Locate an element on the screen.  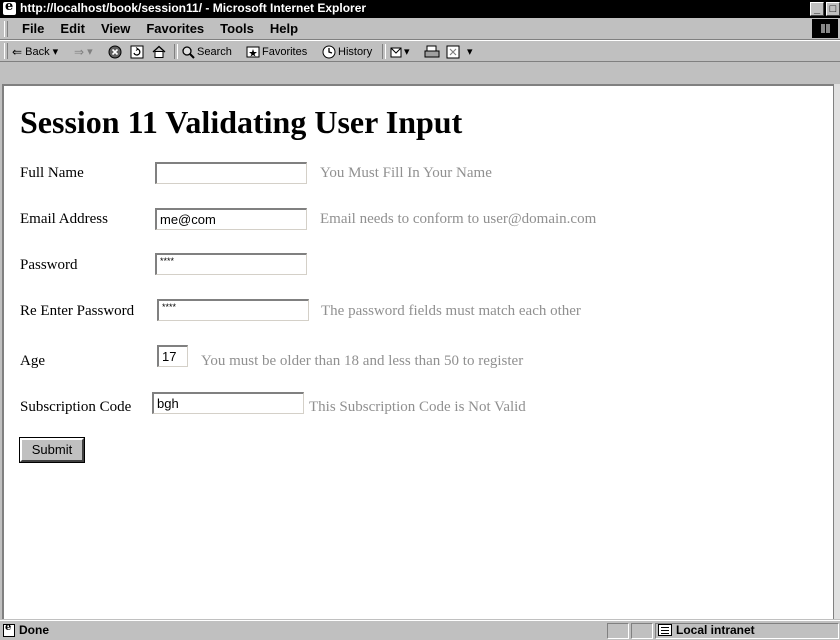
stop-icon is located at coordinates (115, 51).